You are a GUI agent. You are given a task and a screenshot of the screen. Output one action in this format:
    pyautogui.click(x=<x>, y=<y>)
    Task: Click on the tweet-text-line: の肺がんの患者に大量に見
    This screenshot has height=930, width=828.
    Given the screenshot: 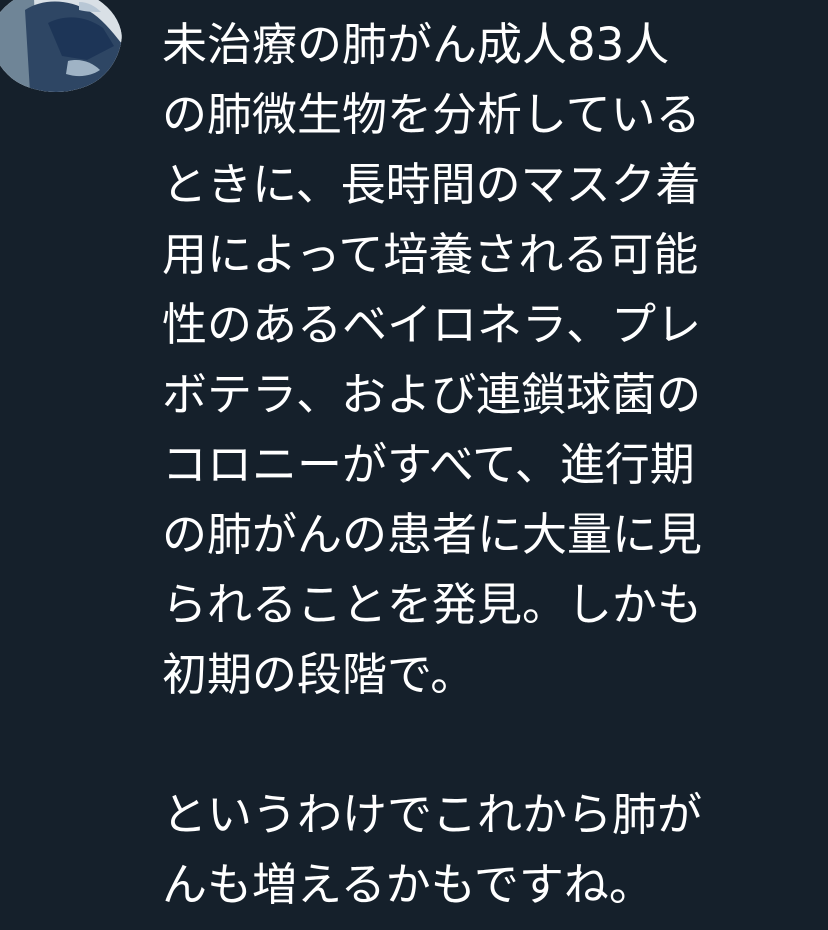 What is the action you would take?
    pyautogui.click(x=432, y=534)
    